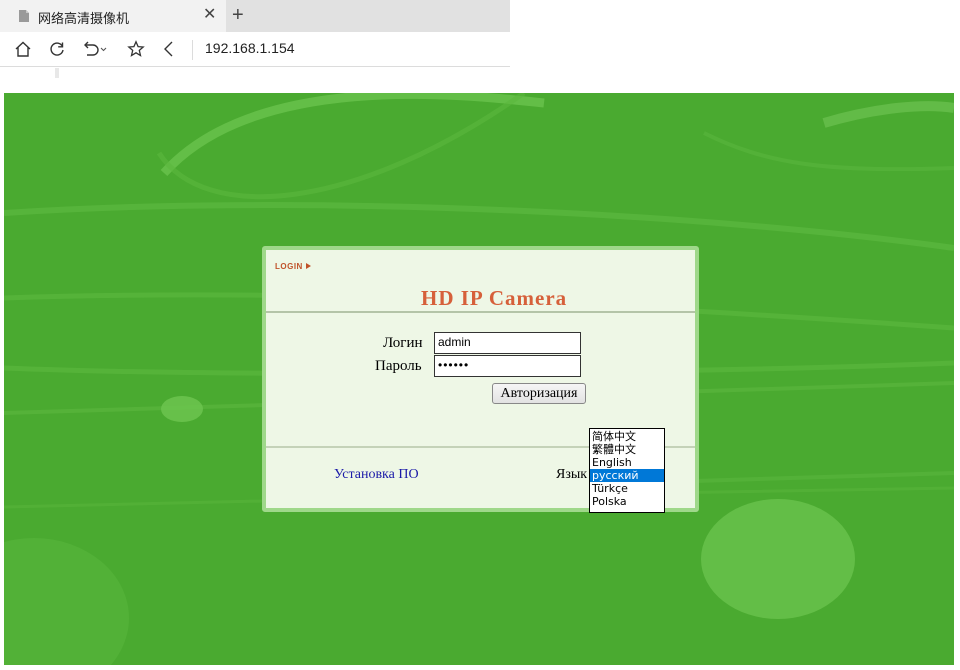 The height and width of the screenshot is (670, 960). Describe the element at coordinates (23, 49) in the screenshot. I see `home-icon` at that location.